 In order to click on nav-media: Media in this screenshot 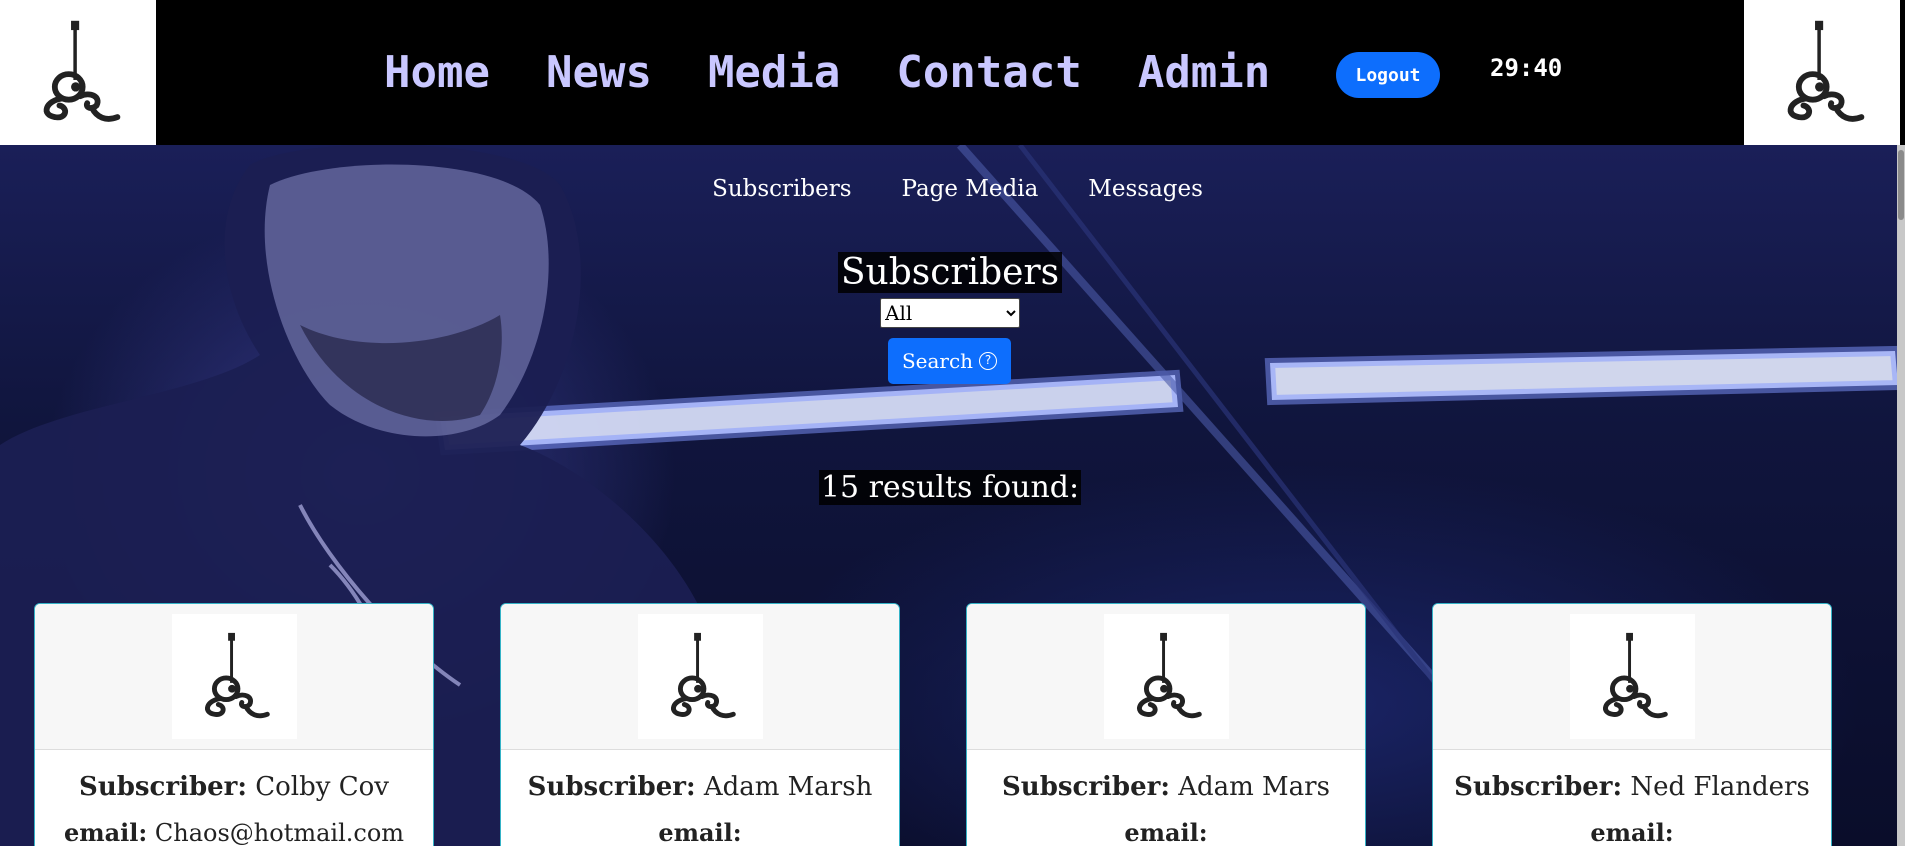, I will do `click(774, 72)`.